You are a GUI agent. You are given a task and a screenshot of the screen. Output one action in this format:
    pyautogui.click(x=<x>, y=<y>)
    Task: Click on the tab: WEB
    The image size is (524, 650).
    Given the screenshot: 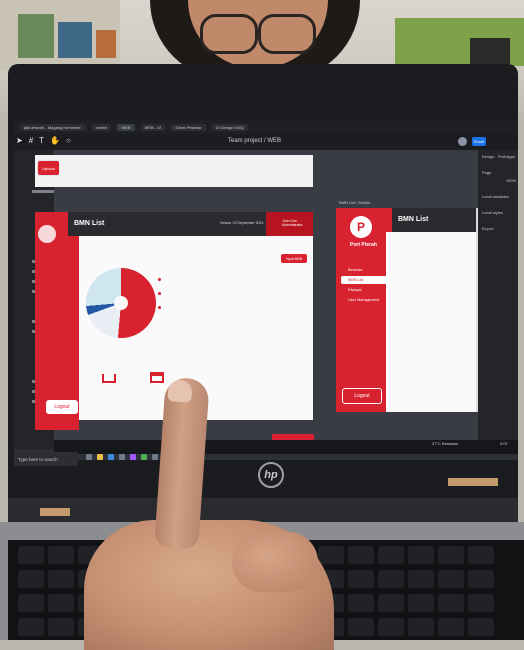 What is the action you would take?
    pyautogui.click(x=126, y=127)
    